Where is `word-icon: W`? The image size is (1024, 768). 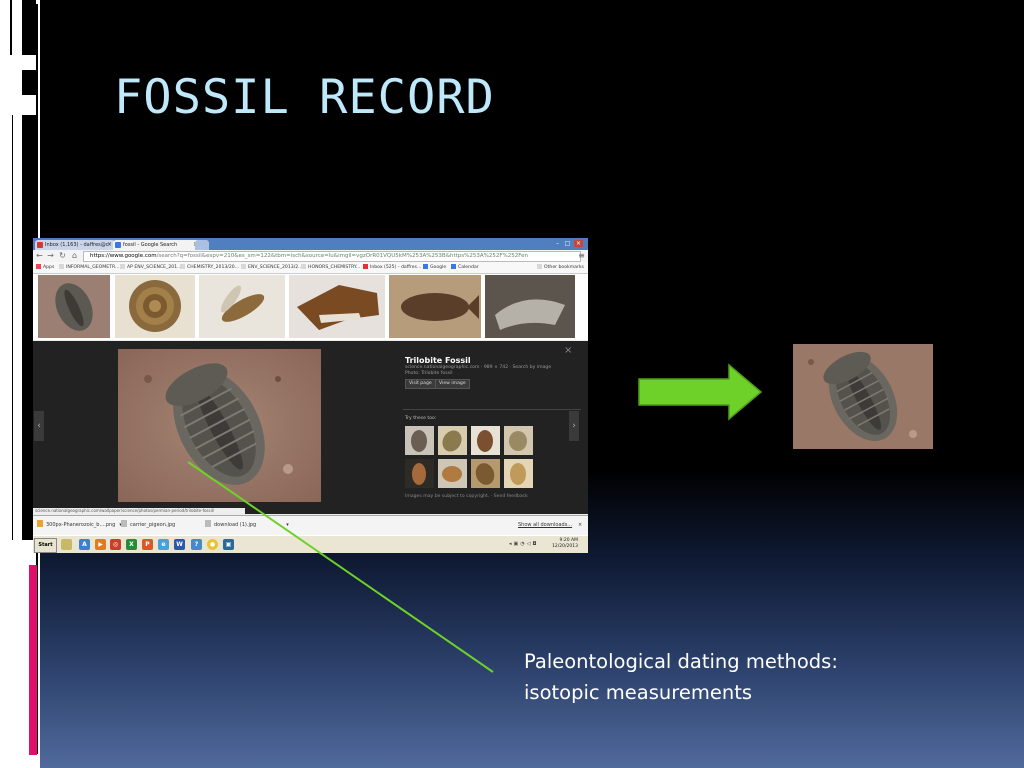 word-icon: W is located at coordinates (179, 544).